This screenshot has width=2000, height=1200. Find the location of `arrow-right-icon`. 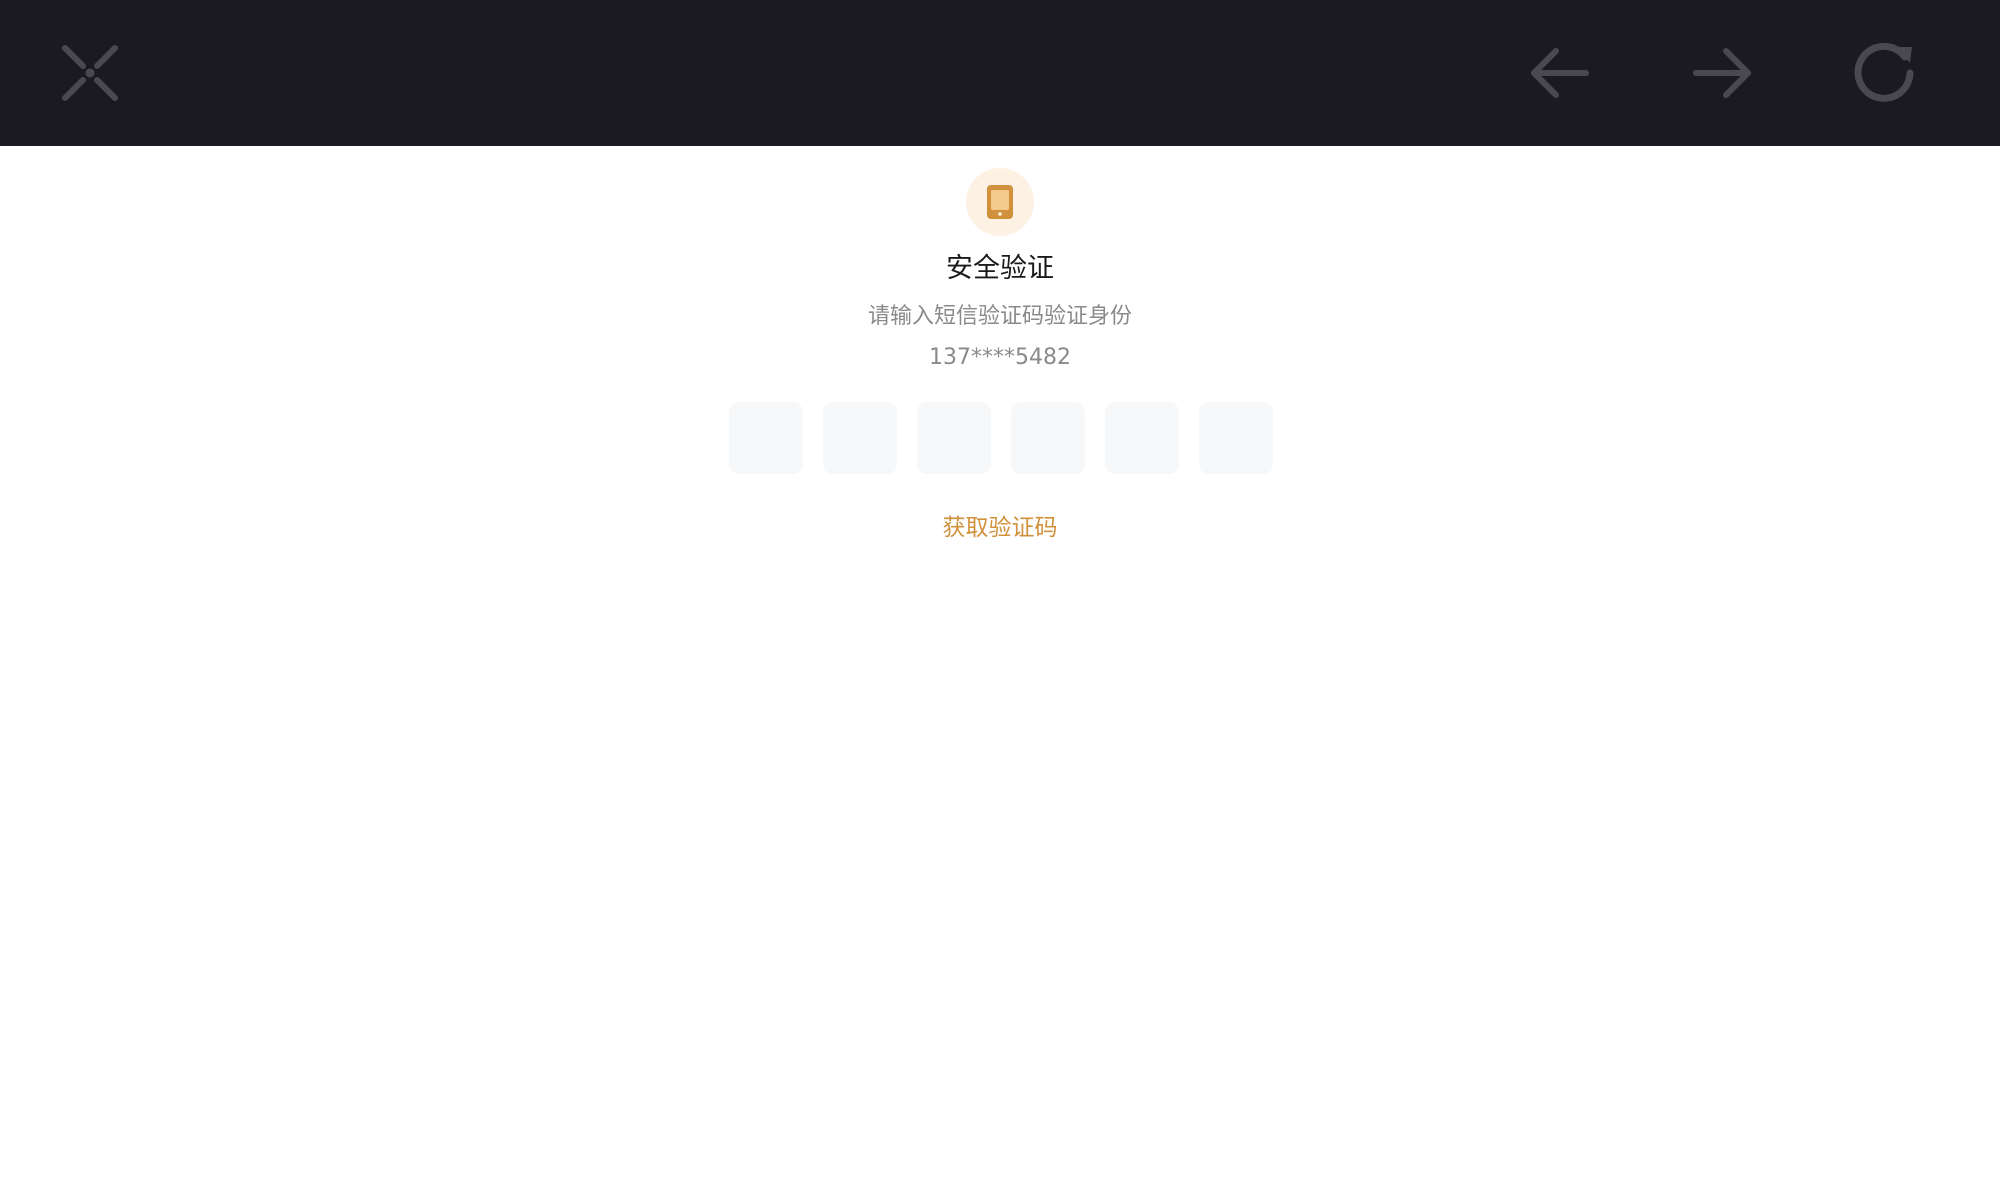

arrow-right-icon is located at coordinates (1722, 73).